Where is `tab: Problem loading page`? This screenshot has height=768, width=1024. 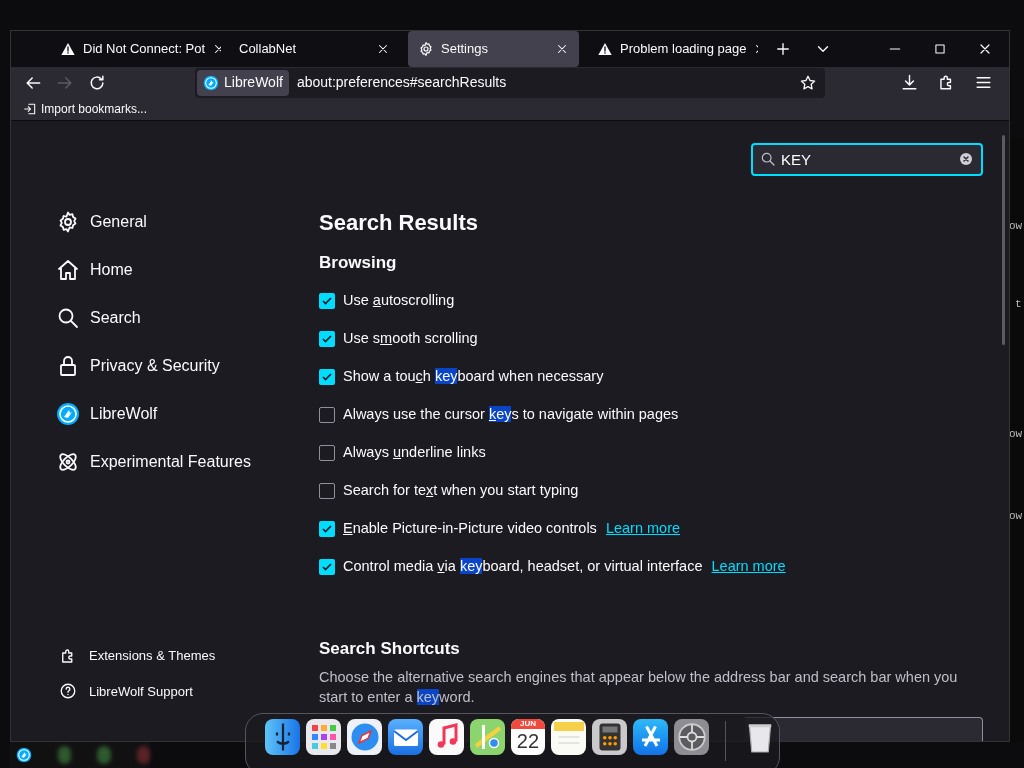 tab: Problem loading page is located at coordinates (672, 49).